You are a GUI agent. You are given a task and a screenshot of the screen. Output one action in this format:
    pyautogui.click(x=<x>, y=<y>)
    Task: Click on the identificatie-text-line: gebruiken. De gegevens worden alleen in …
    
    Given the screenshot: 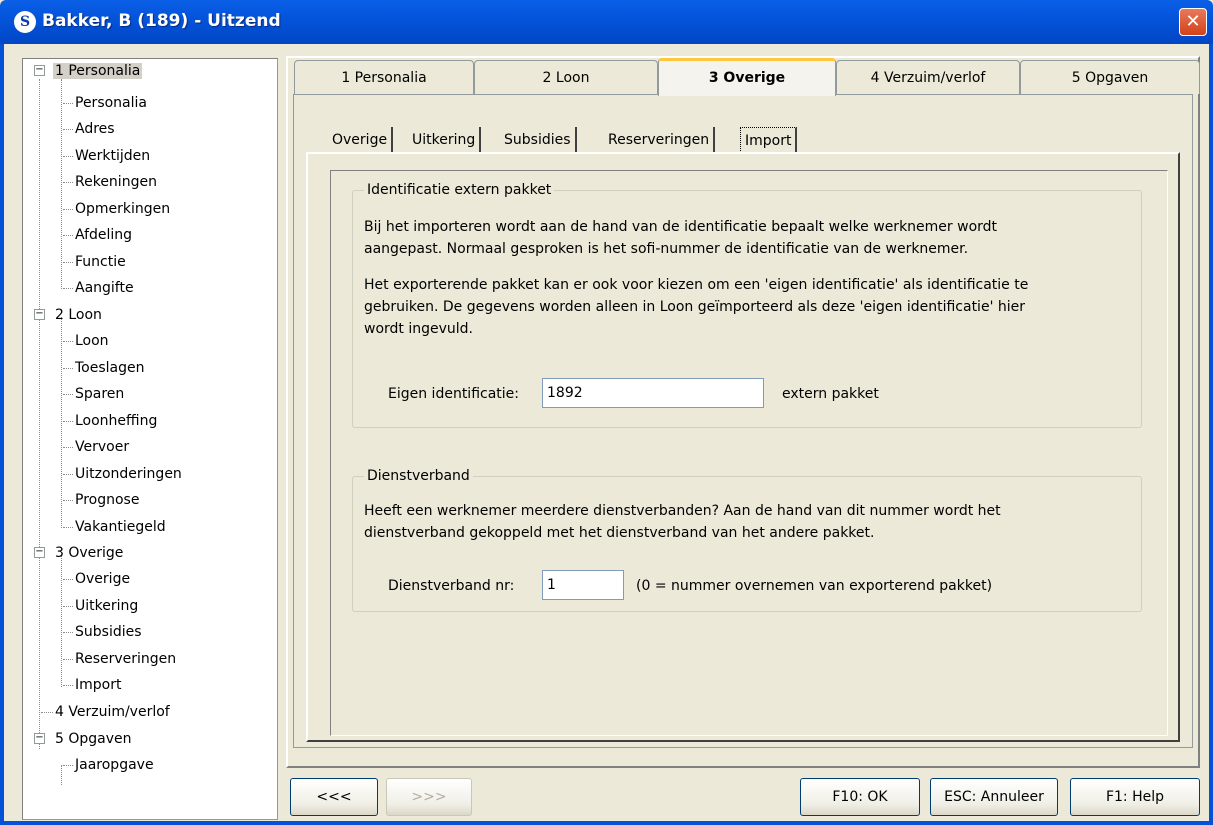 What is the action you would take?
    pyautogui.click(x=694, y=307)
    